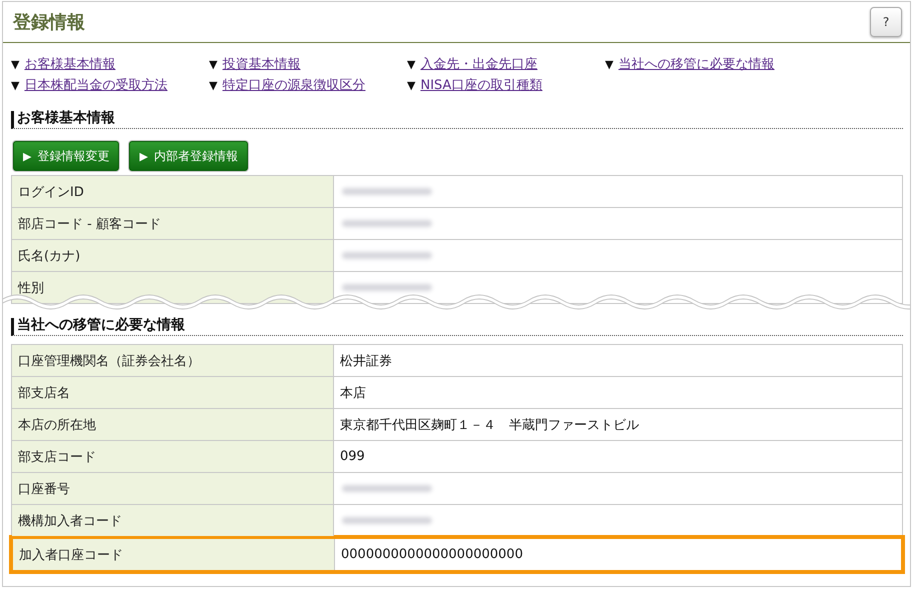 The height and width of the screenshot is (590, 913). I want to click on label-cell: 性別, so click(173, 287).